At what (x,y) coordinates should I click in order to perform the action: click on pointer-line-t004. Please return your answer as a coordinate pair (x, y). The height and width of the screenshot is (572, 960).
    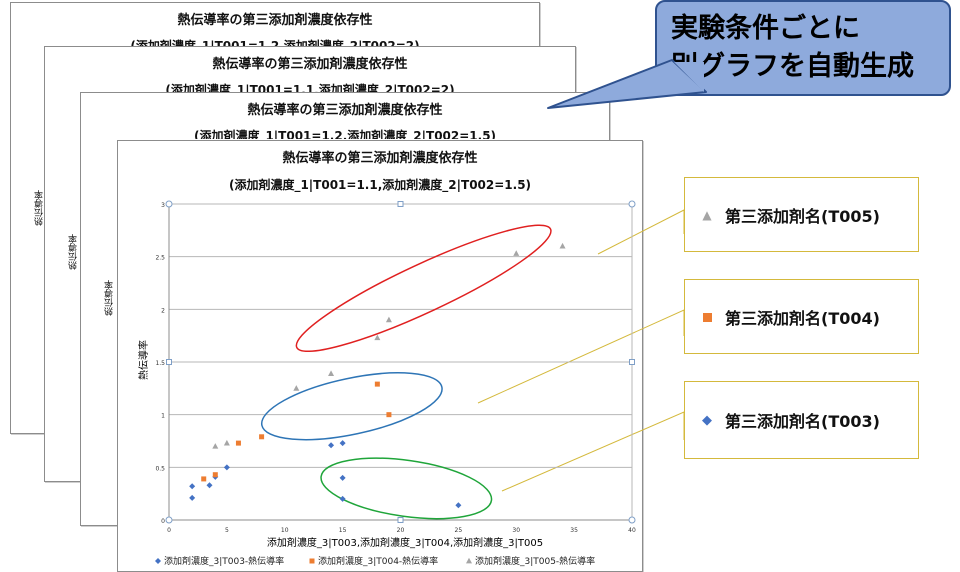
    Looking at the image, I should click on (581, 356).